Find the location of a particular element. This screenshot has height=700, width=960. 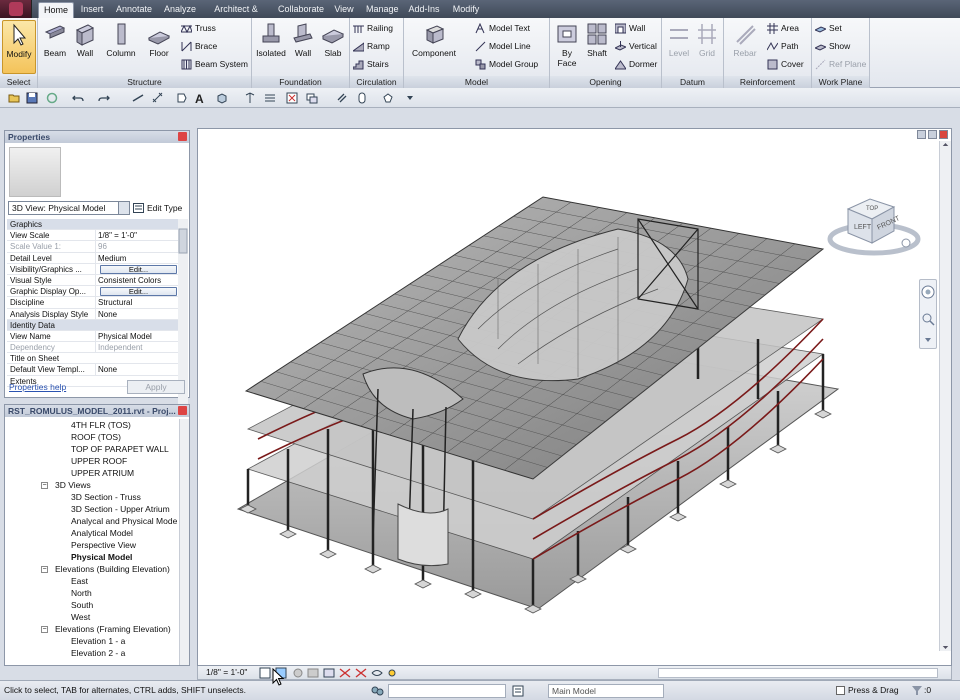

tree-item: Perspective View is located at coordinates (92, 545).